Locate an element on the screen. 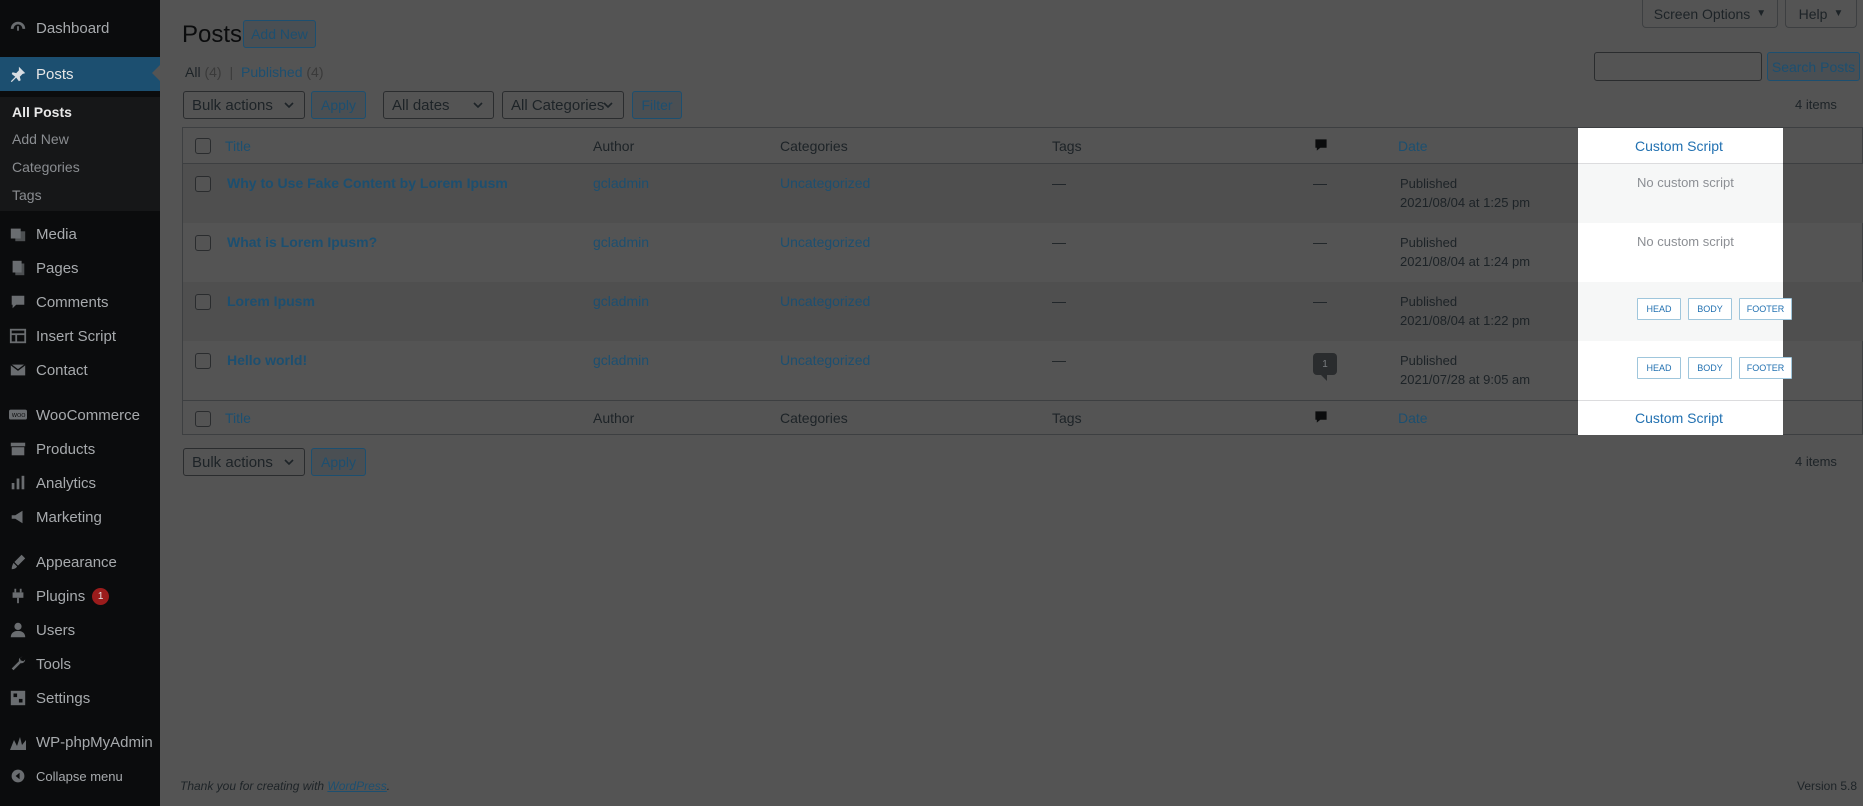 The image size is (1863, 806). menu-settings: Settings is located at coordinates (80, 698).